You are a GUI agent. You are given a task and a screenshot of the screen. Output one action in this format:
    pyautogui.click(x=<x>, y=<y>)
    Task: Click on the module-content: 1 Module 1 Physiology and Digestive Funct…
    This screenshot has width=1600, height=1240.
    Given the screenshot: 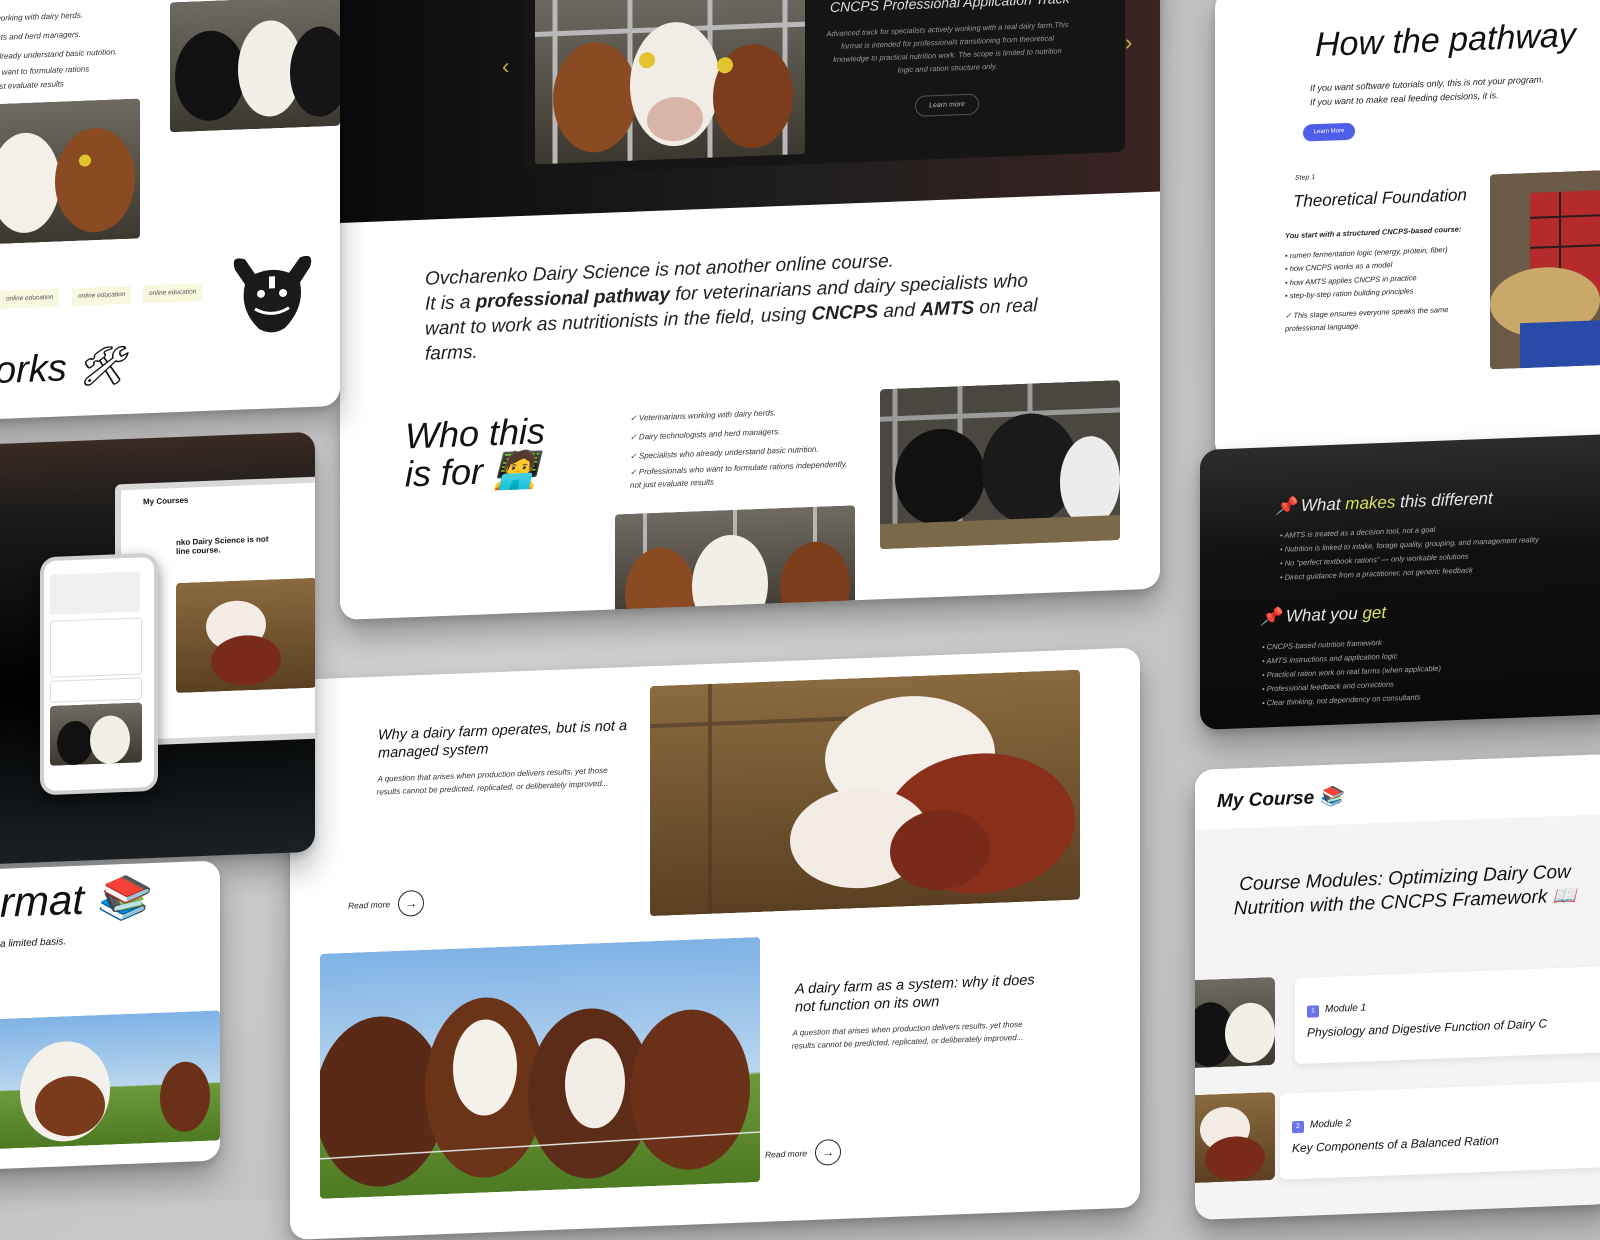 What is the action you would take?
    pyautogui.click(x=1427, y=1015)
    